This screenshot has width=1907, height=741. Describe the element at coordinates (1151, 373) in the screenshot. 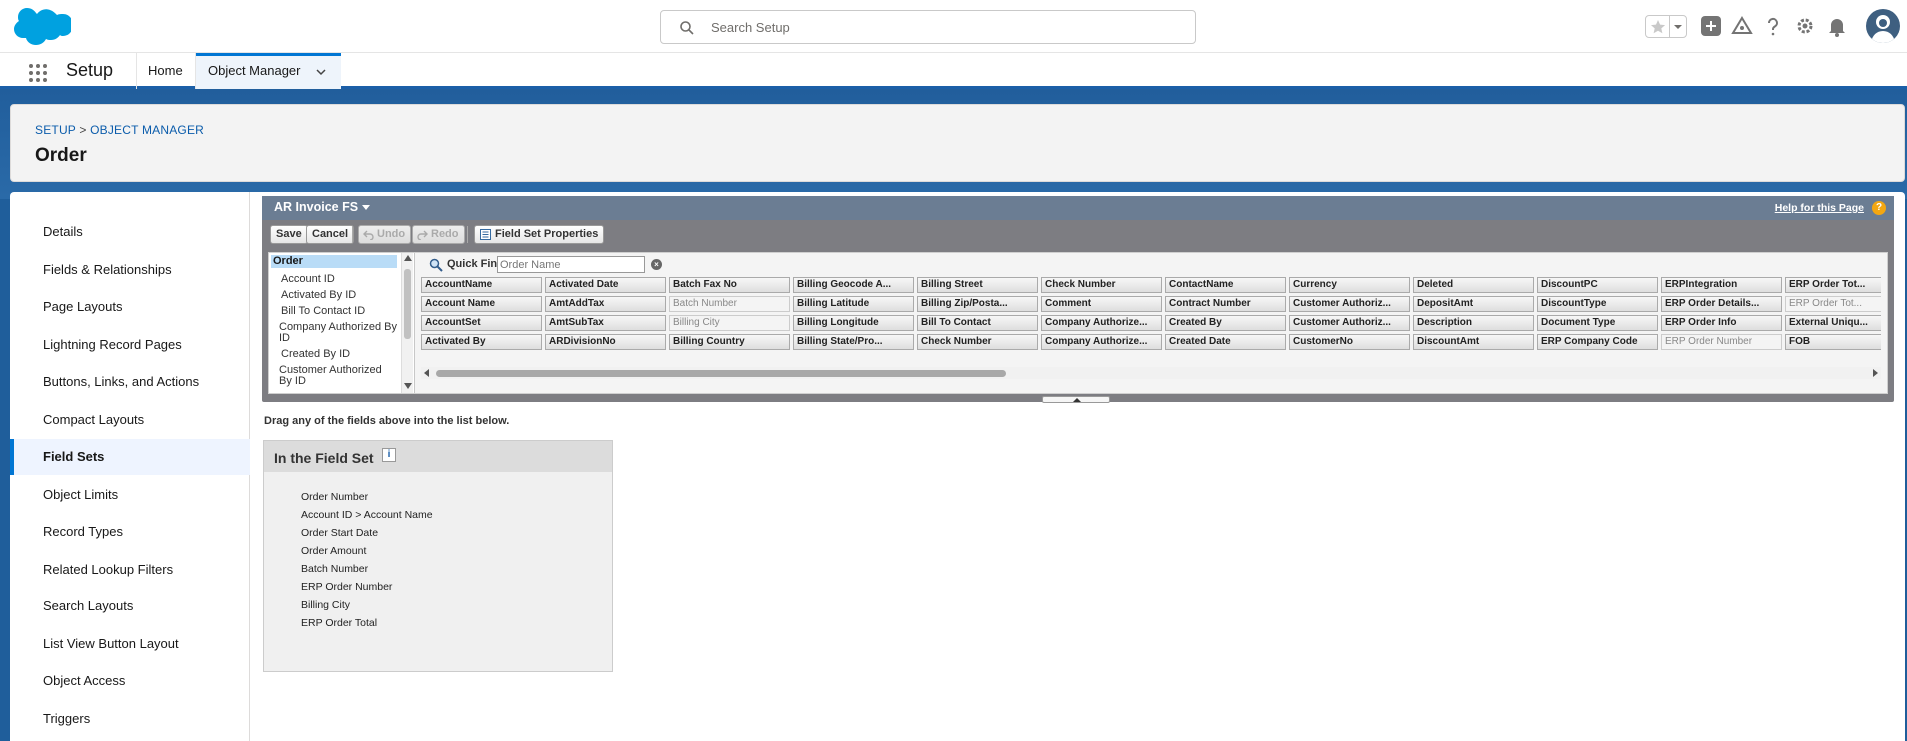

I see `fields-horizontal-scrollbar` at that location.